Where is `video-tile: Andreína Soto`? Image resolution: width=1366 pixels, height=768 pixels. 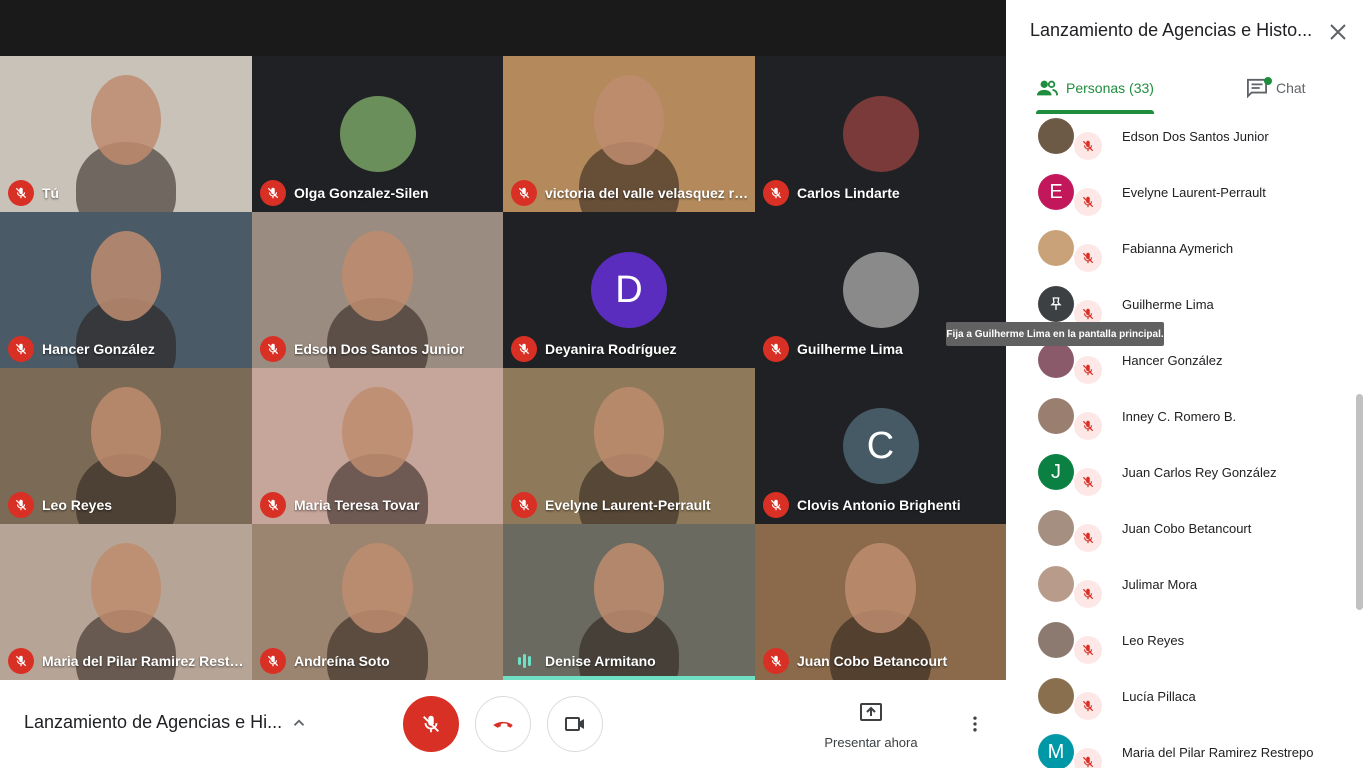 video-tile: Andreína Soto is located at coordinates (377, 602).